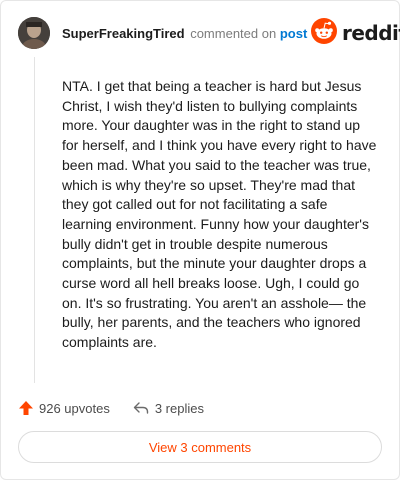  I want to click on thread-line, so click(34, 220).